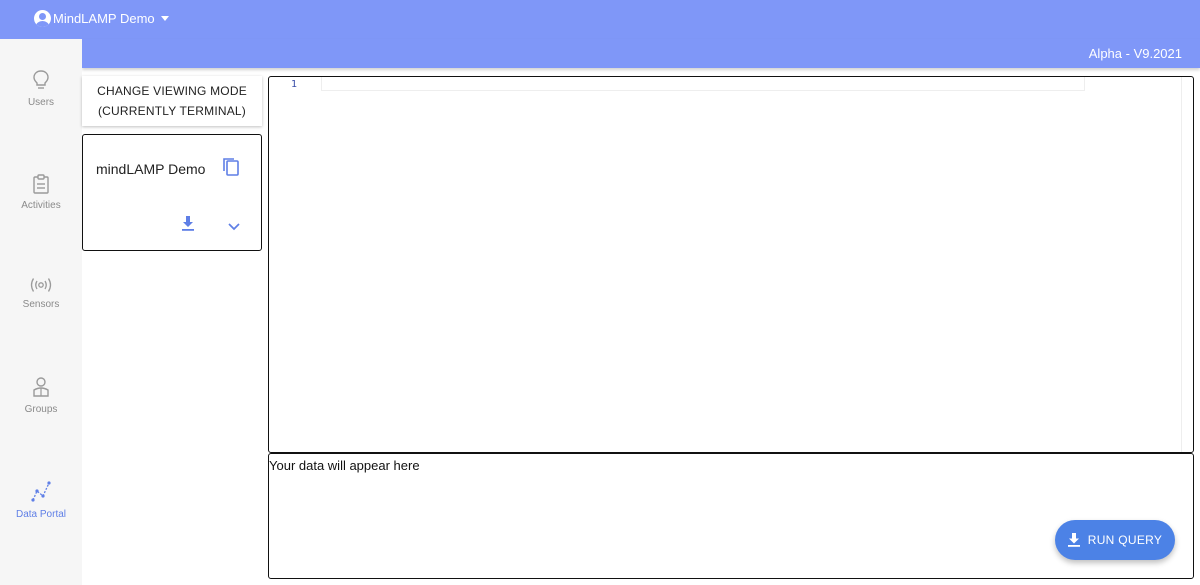 This screenshot has width=1200, height=585. I want to click on active-line, so click(703, 84).